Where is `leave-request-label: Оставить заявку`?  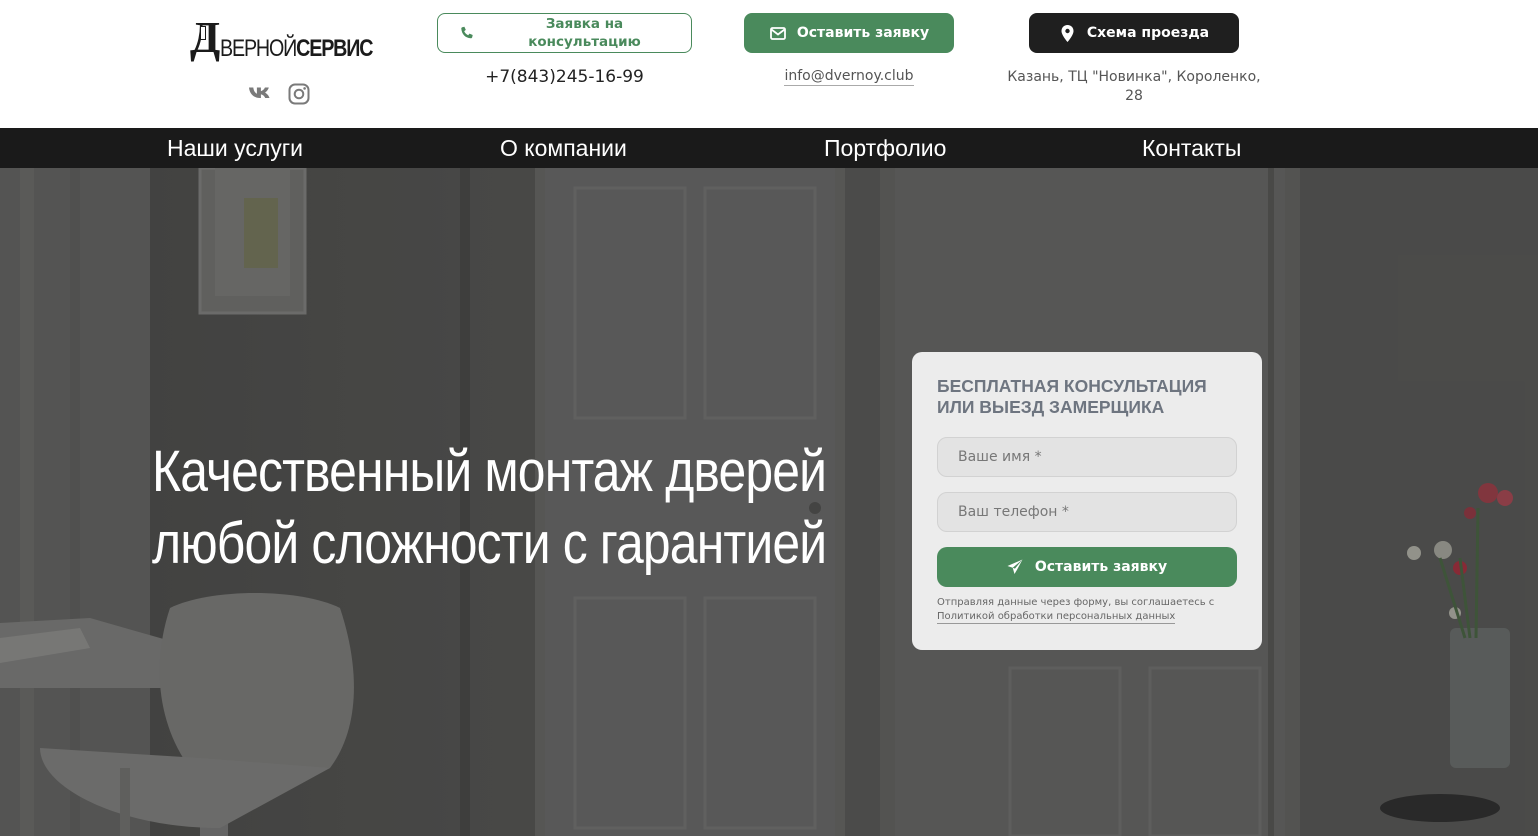
leave-request-label: Оставить заявку is located at coordinates (863, 33).